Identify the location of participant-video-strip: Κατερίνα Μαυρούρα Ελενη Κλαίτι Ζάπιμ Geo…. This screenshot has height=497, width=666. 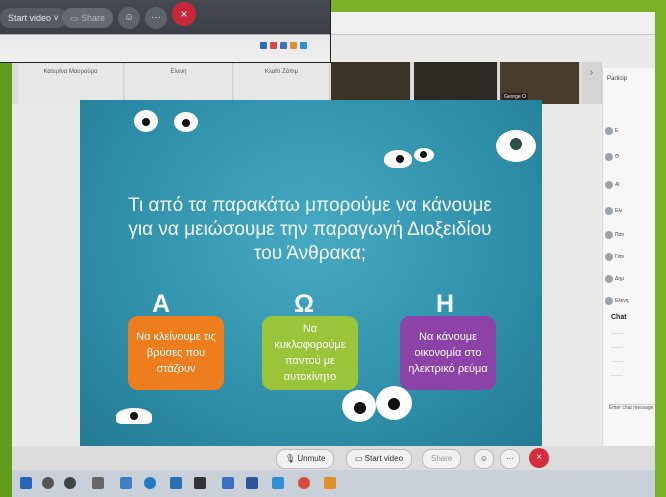
(307, 83).